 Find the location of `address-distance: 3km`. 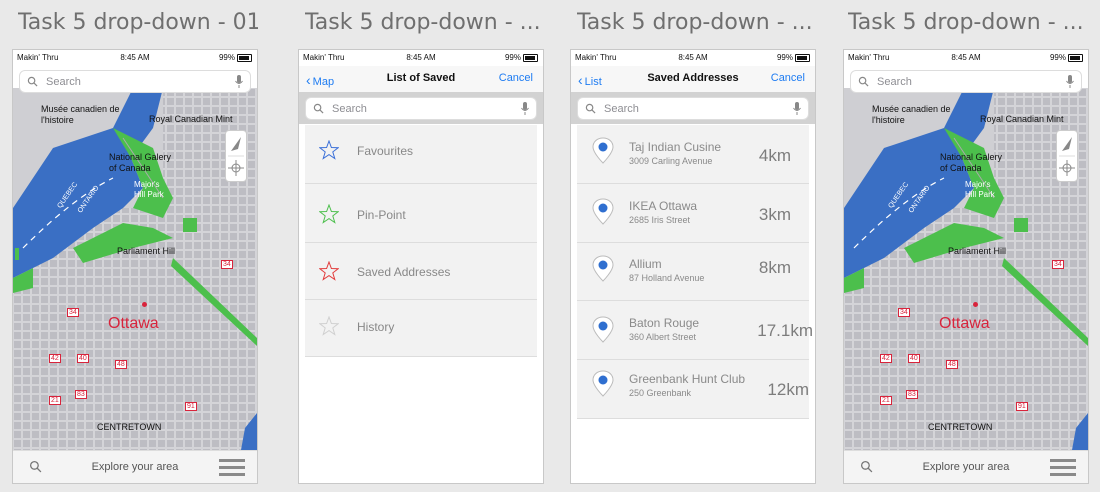

address-distance: 3km is located at coordinates (774, 214).